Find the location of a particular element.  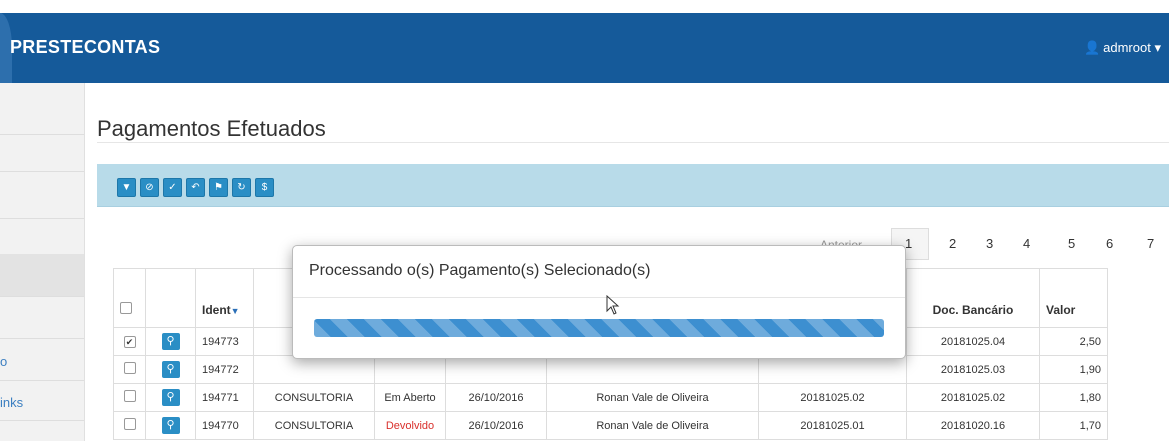

cell-valor: 1,90 is located at coordinates (1073, 369).